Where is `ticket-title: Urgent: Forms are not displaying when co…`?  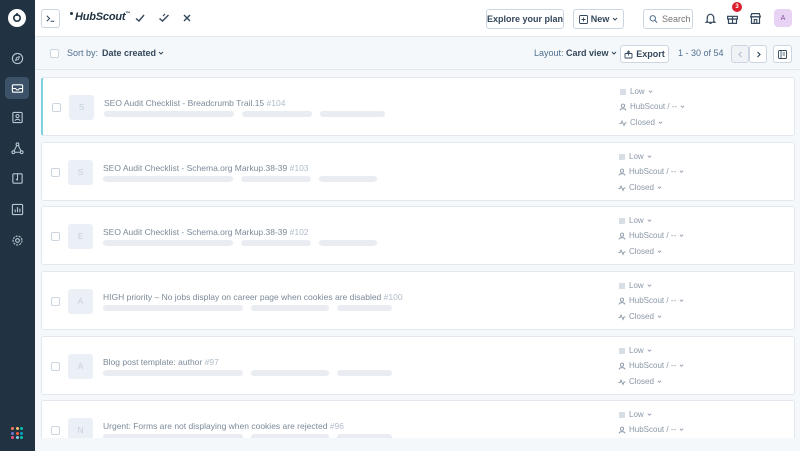
ticket-title: Urgent: Forms are not displaying when co… is located at coordinates (223, 426).